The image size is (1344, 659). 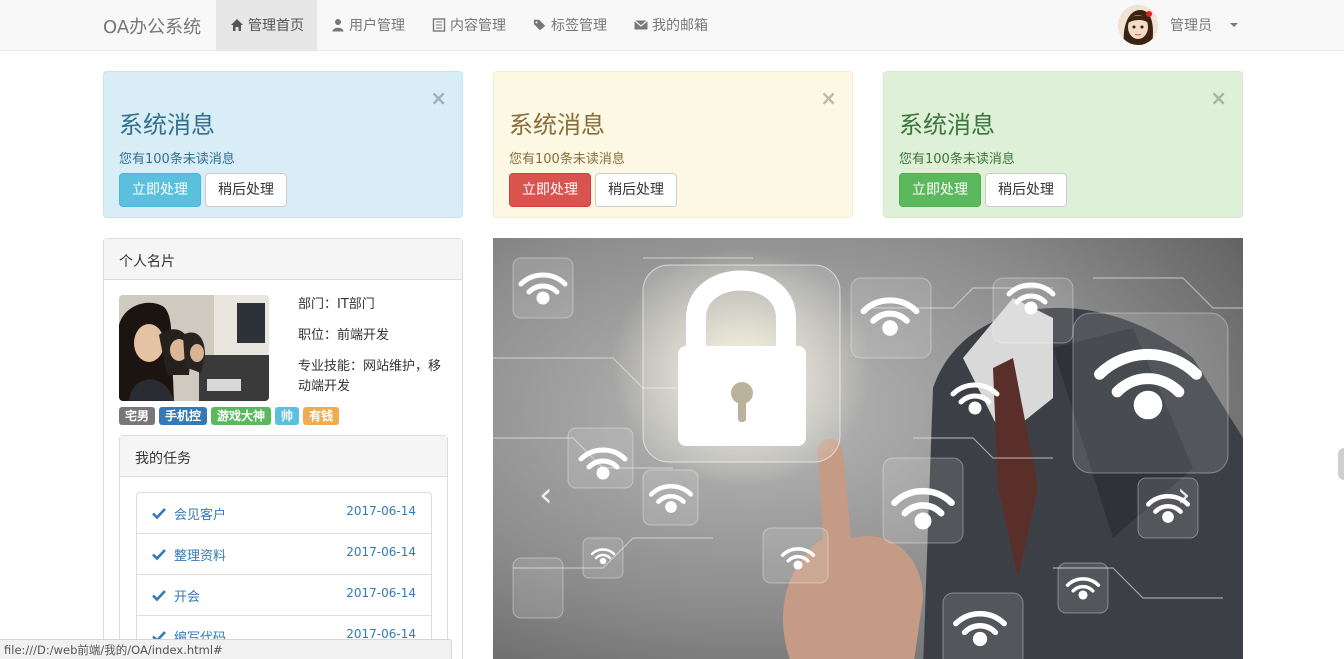 I want to click on nav-item-mailbox: 我的邮箱, so click(x=670, y=25).